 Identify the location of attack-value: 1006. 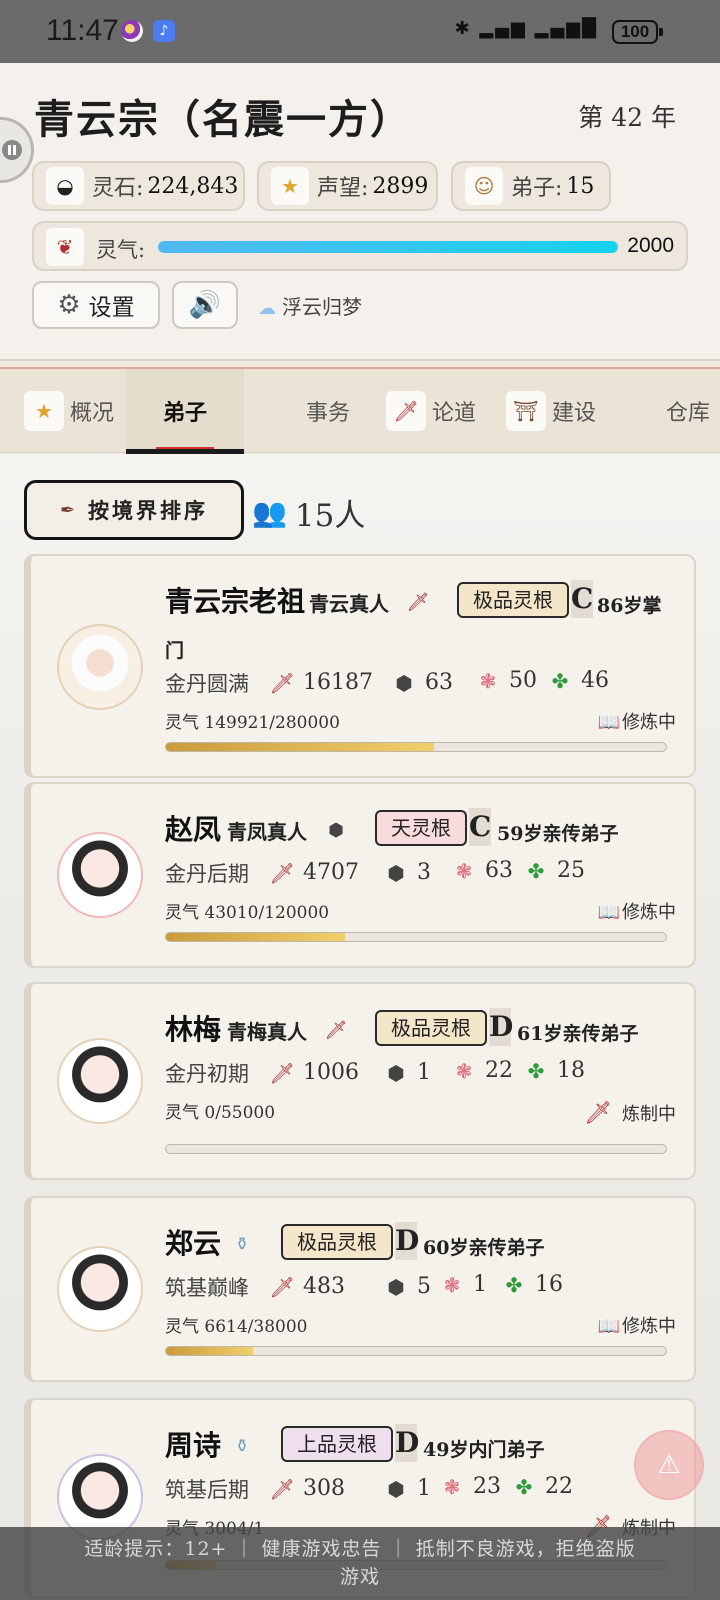
(331, 1072).